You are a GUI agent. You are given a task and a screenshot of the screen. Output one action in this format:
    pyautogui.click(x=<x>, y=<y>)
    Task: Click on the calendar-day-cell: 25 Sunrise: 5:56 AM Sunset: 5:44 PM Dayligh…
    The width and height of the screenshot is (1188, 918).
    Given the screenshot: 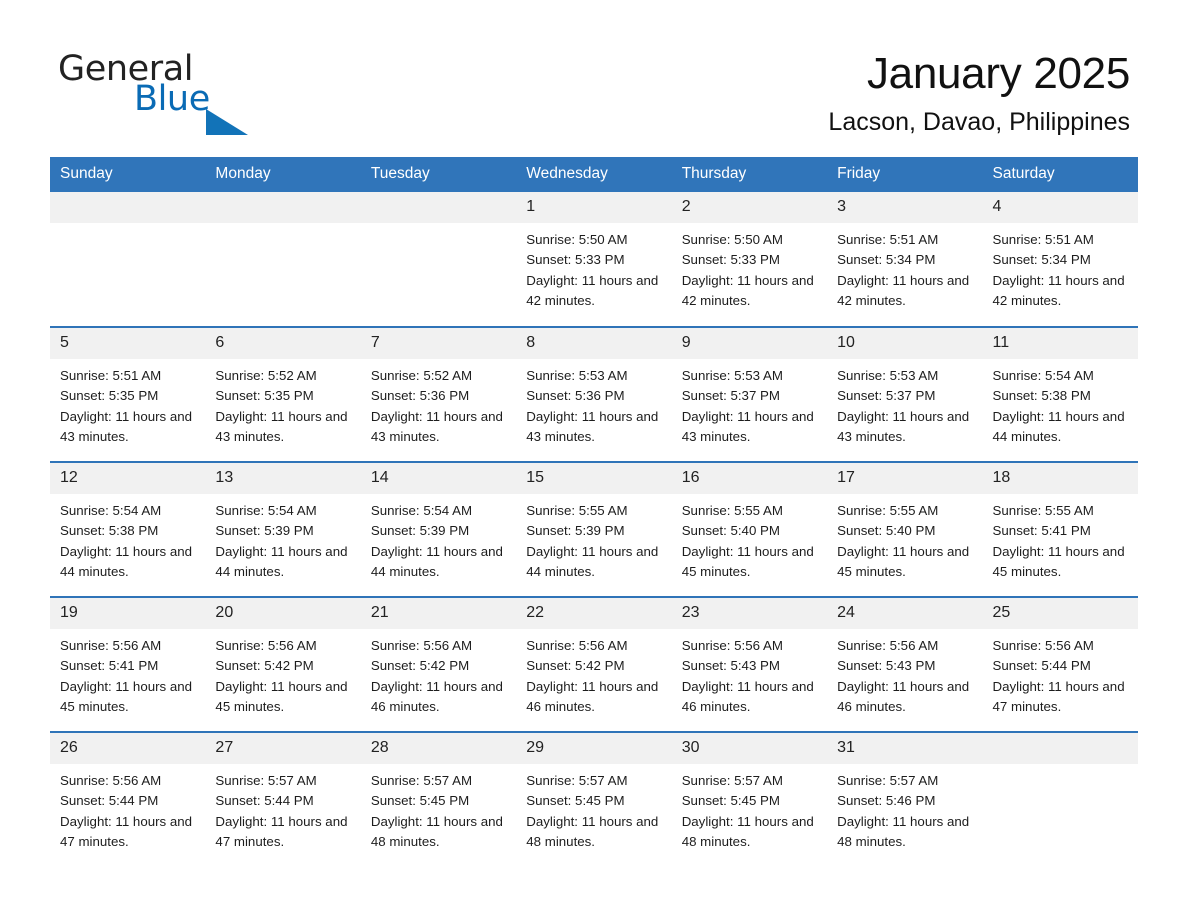 What is the action you would take?
    pyautogui.click(x=1060, y=664)
    